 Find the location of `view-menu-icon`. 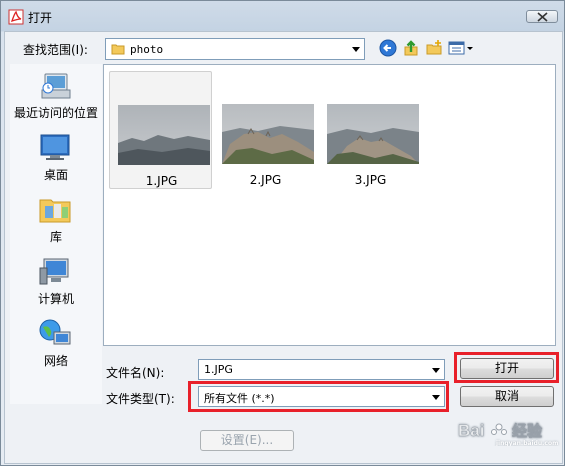

view-menu-icon is located at coordinates (462, 48).